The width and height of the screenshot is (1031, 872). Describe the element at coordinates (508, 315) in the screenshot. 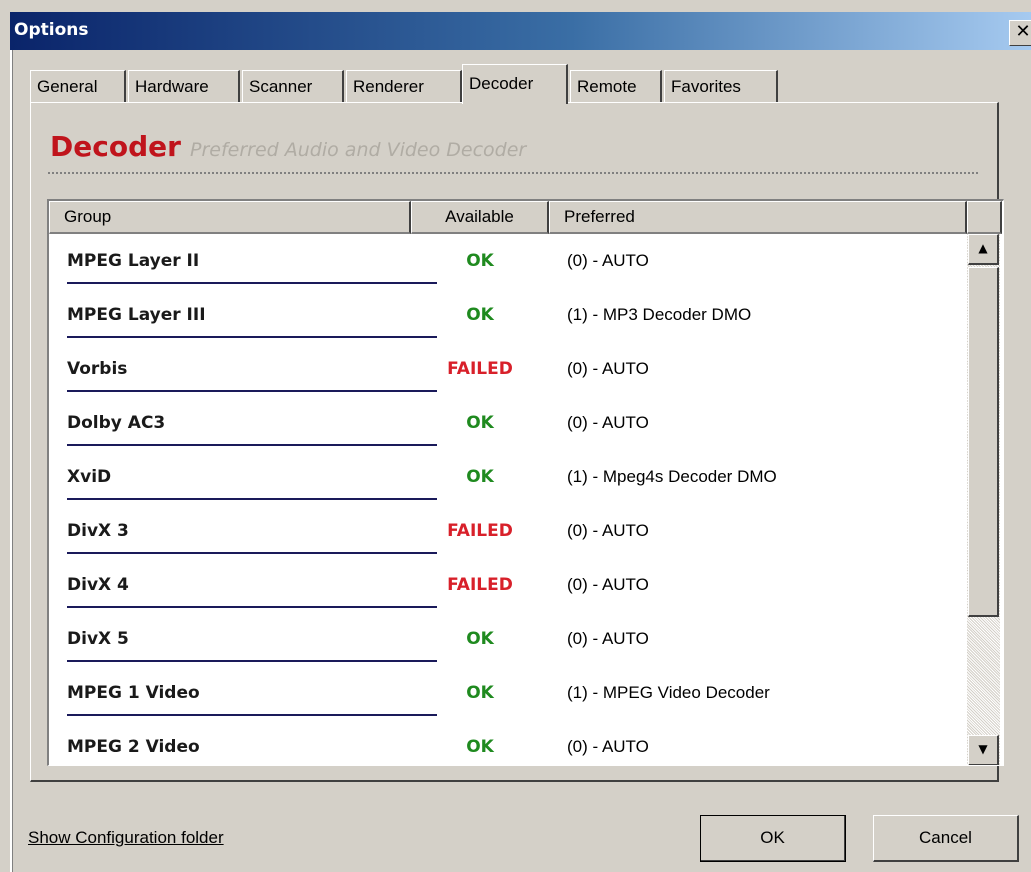

I see `table-row: MPEG Layer III OK (1) - MP3 Decoder DMO` at that location.